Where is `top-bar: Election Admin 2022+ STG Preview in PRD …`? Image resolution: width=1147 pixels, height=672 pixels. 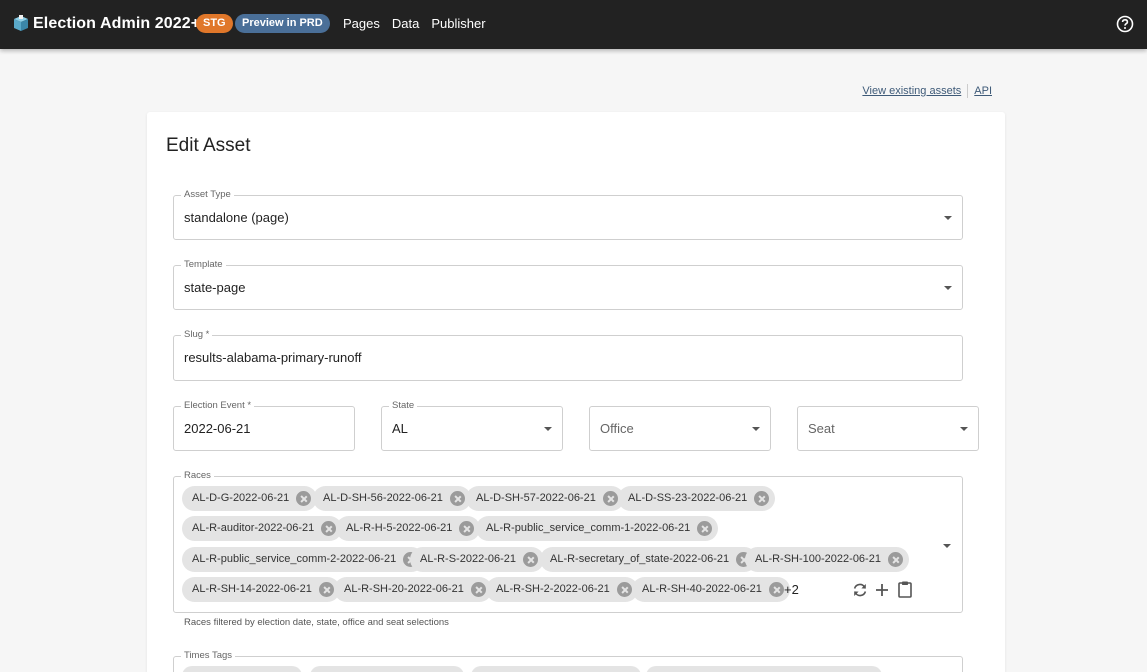 top-bar: Election Admin 2022+ STG Preview in PRD … is located at coordinates (573, 24).